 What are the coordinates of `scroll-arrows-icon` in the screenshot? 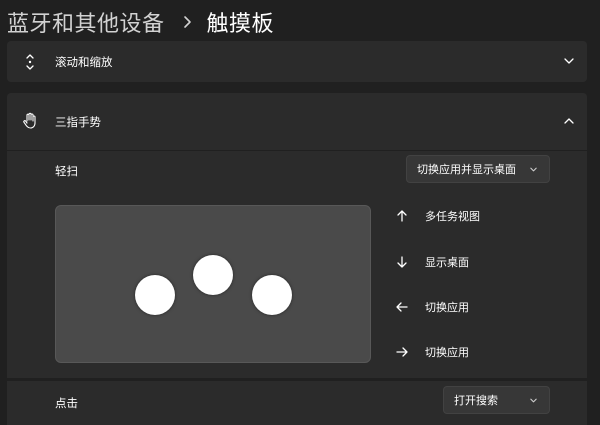 It's located at (30, 62).